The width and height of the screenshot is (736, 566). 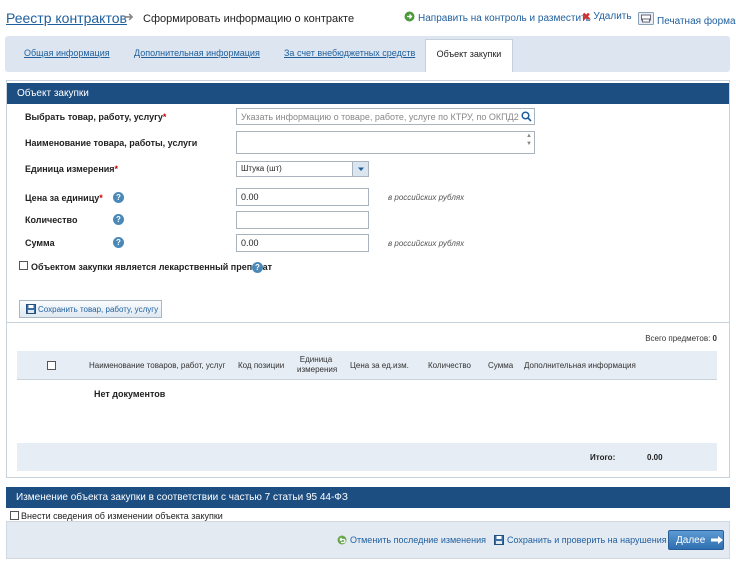 What do you see at coordinates (157, 366) in the screenshot?
I see `col-item-name: Наименование товаров, работ, услуг` at bounding box center [157, 366].